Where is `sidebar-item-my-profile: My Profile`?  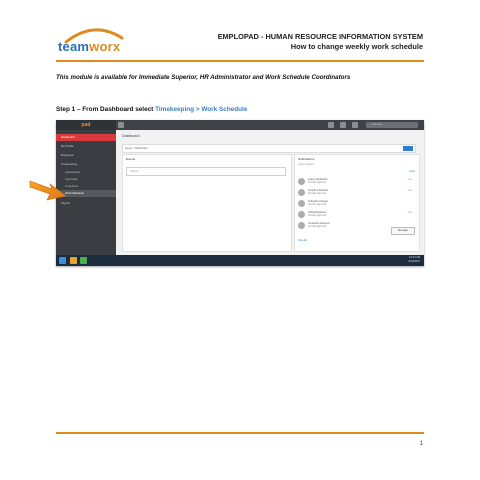
sidebar-item-my-profile: My Profile is located at coordinates (86, 146).